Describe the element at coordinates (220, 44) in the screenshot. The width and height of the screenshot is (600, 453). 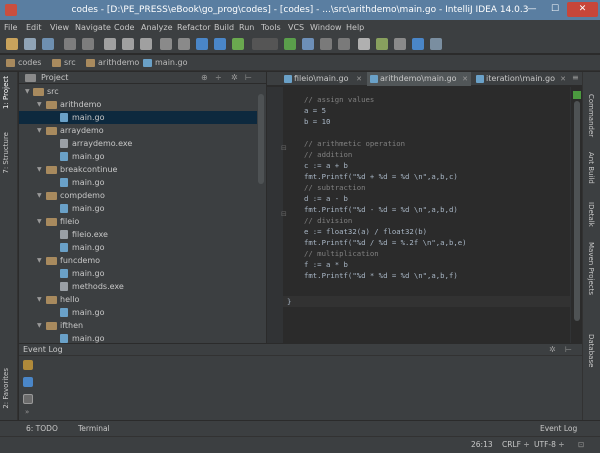
I see `forward-icon` at that location.